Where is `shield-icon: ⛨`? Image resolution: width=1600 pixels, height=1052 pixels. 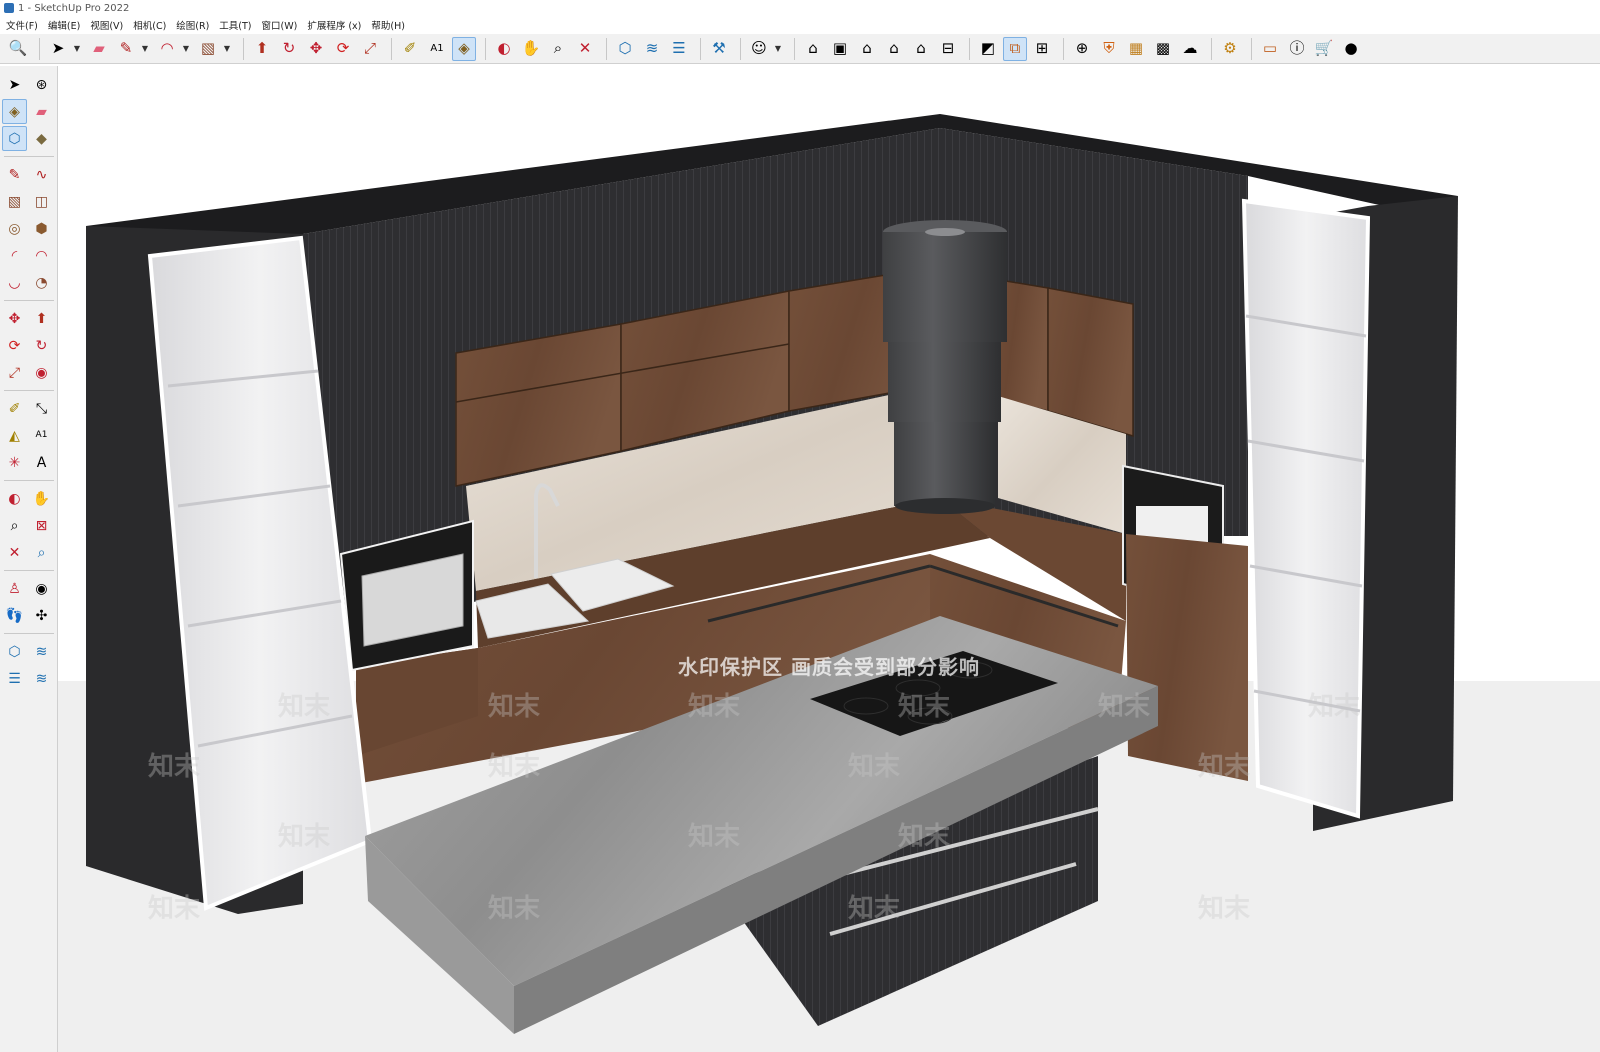
shield-icon: ⛨ is located at coordinates (1109, 49).